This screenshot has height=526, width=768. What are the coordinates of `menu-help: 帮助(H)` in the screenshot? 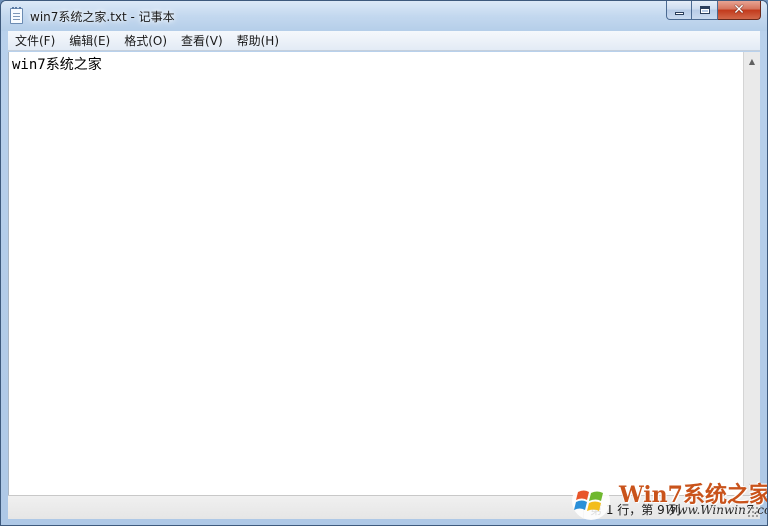 It's located at (258, 41).